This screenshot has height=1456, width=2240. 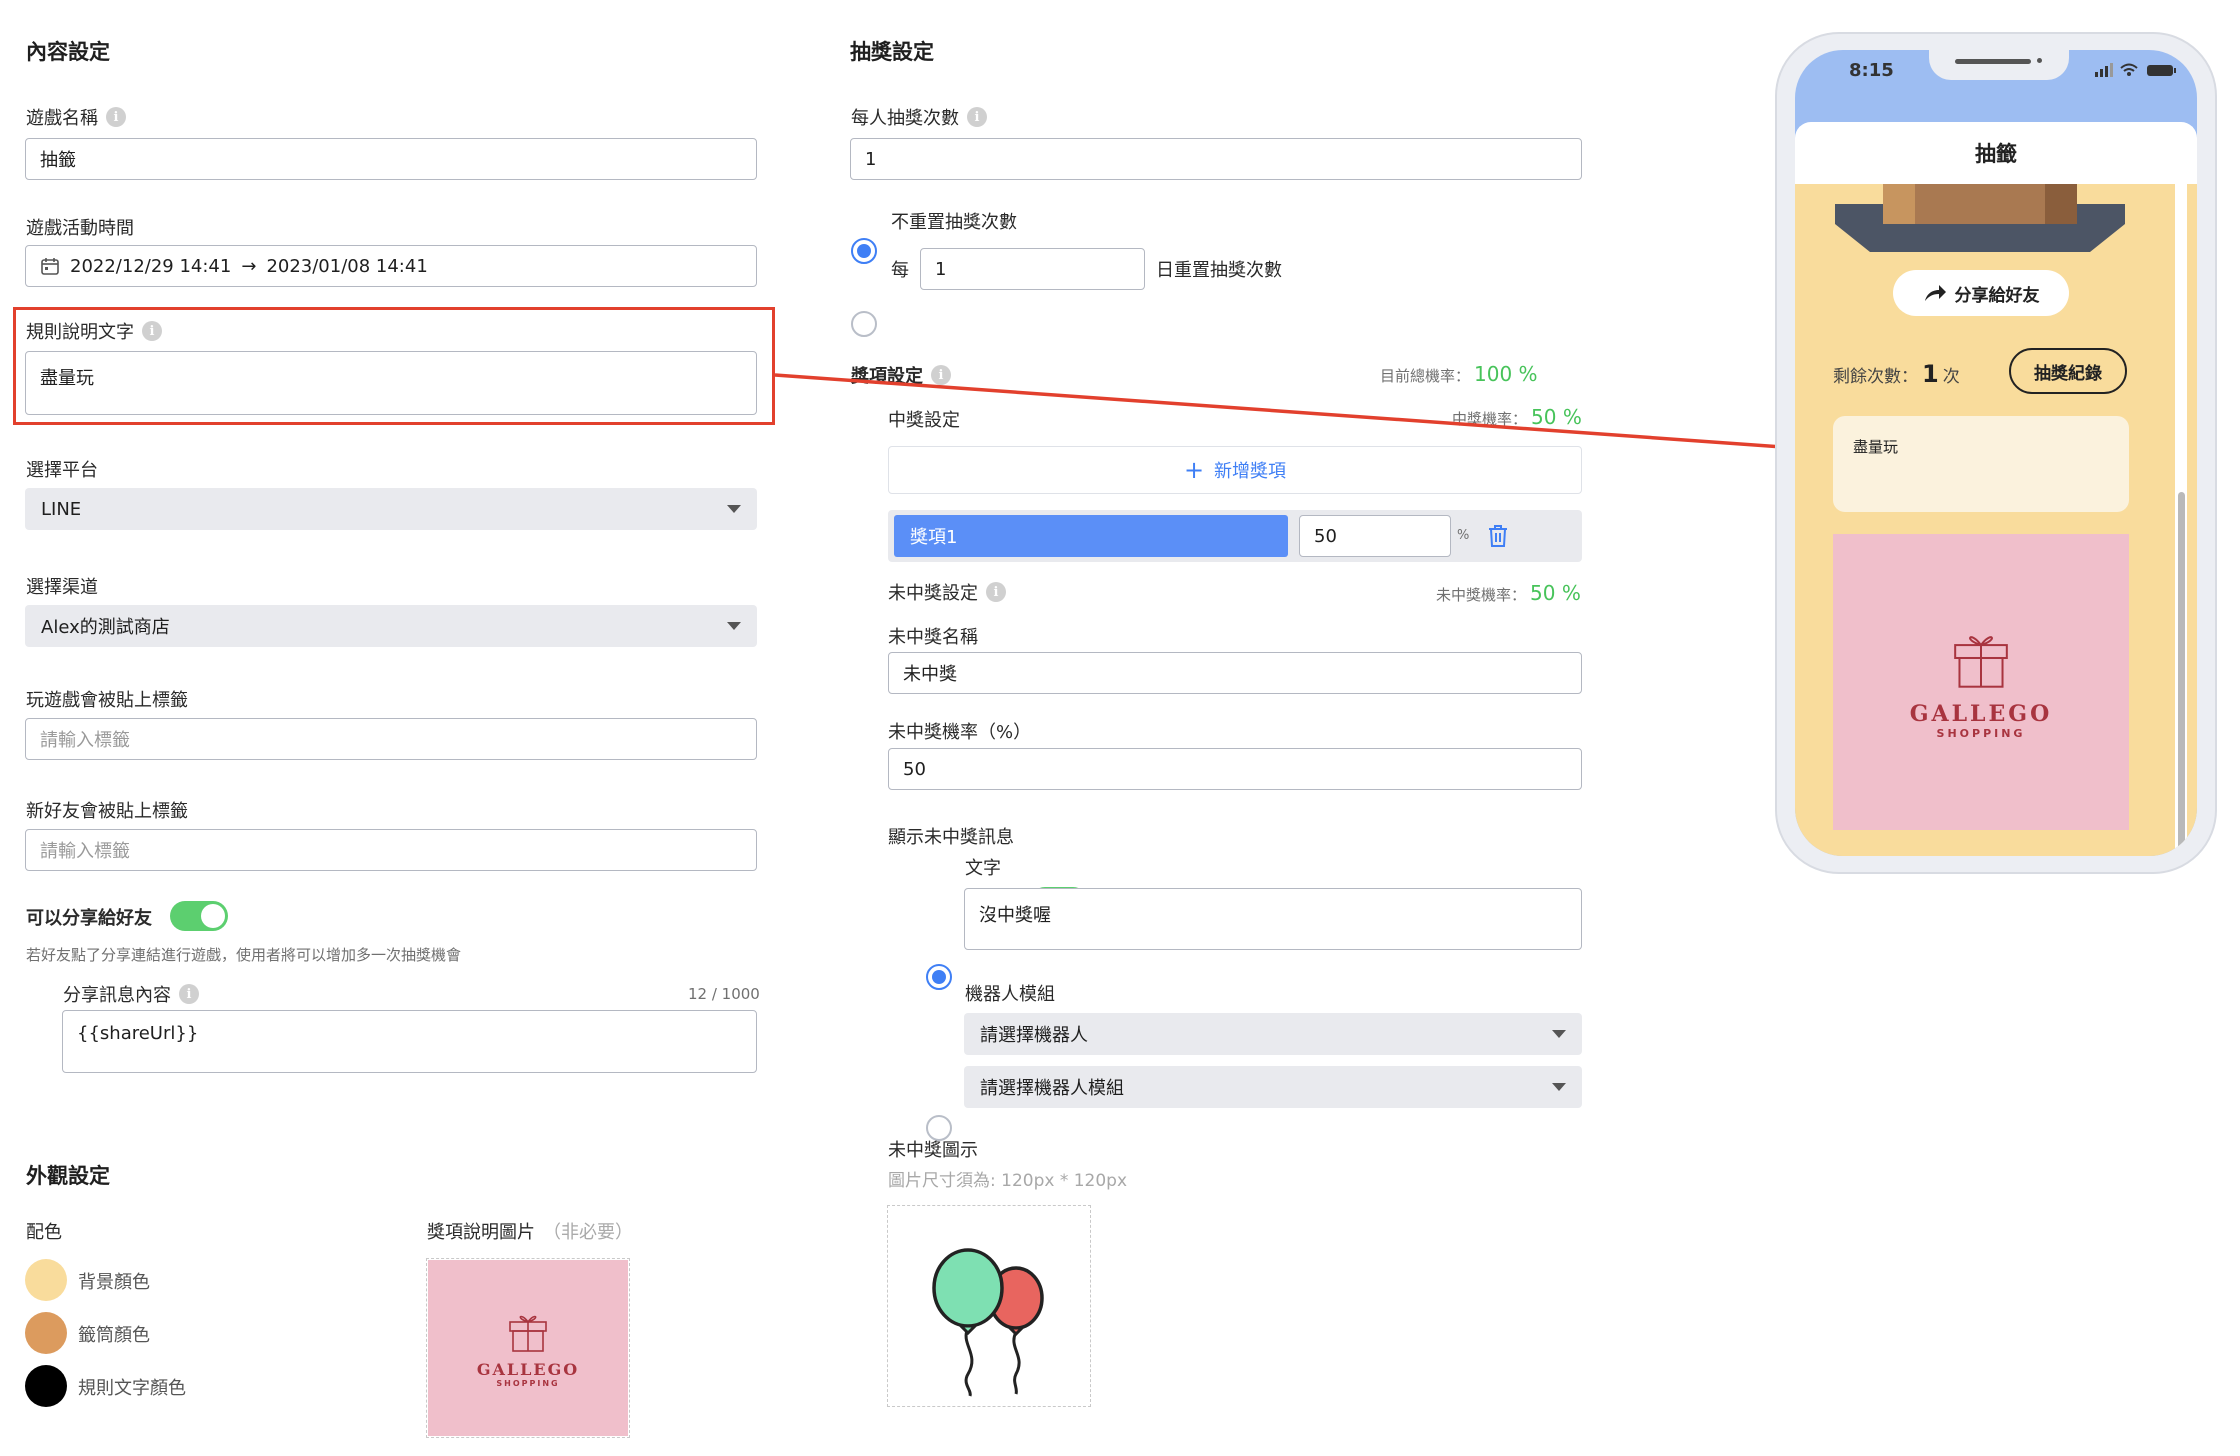 I want to click on speaker-icon, so click(x=1993, y=61).